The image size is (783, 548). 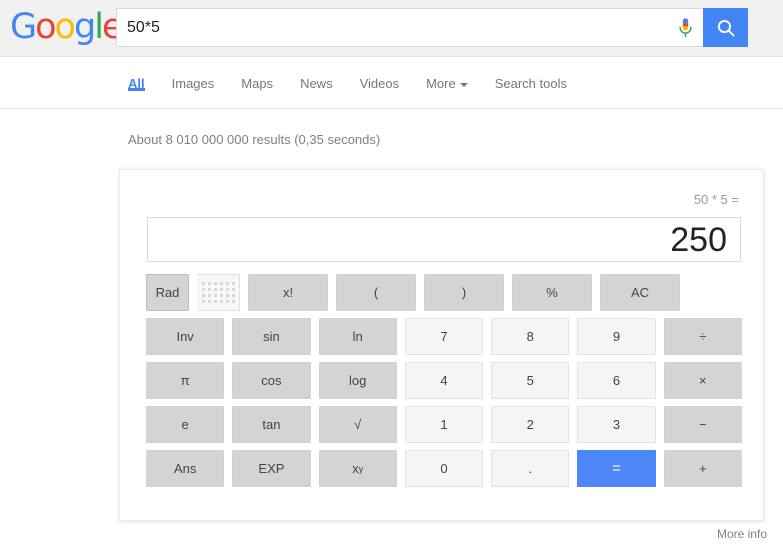 What do you see at coordinates (702, 468) in the screenshot?
I see `calc-key-plus: +` at bounding box center [702, 468].